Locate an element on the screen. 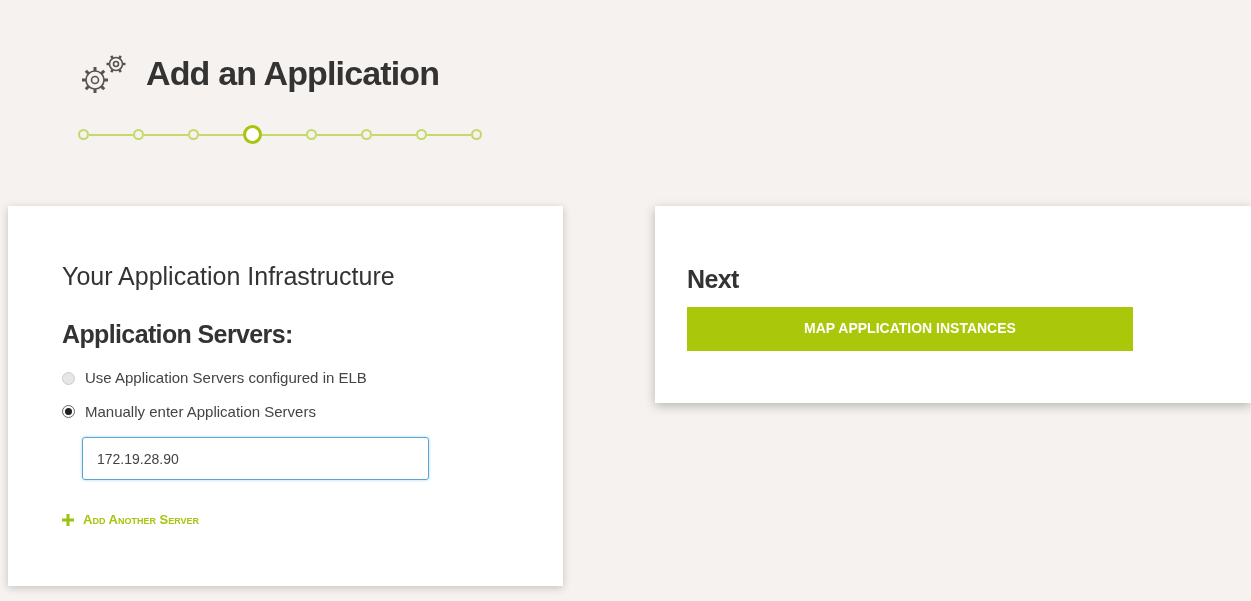 This screenshot has height=601, width=1251. add-server-link: Add Another Server is located at coordinates (141, 520).